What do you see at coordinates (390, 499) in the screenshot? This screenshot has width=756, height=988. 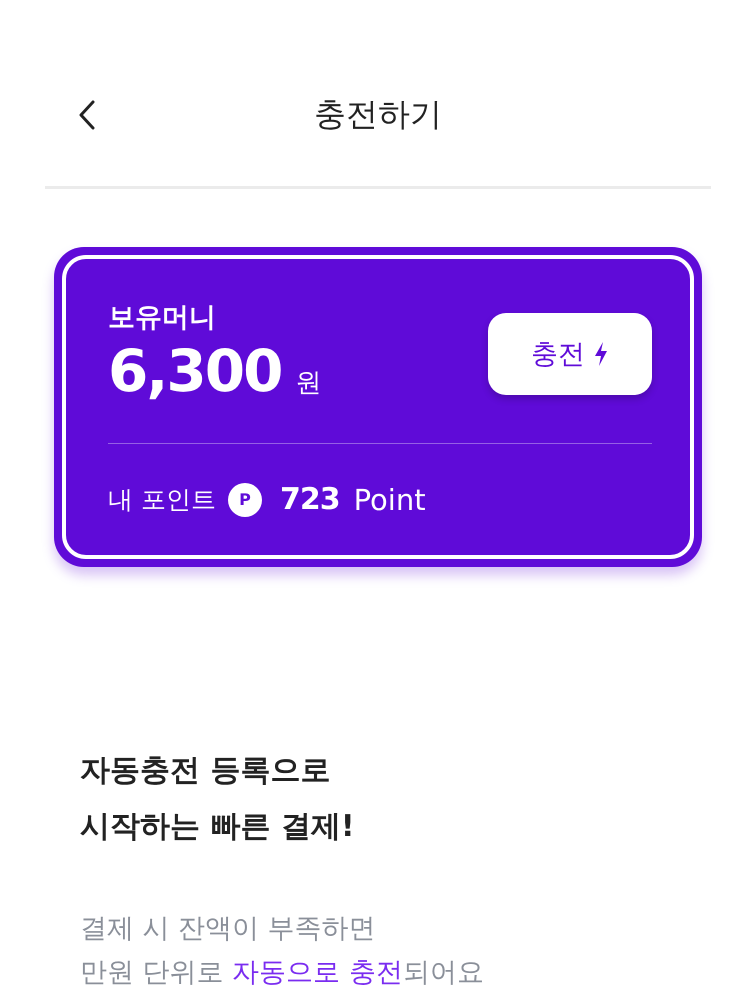 I see `points-unit: Point` at bounding box center [390, 499].